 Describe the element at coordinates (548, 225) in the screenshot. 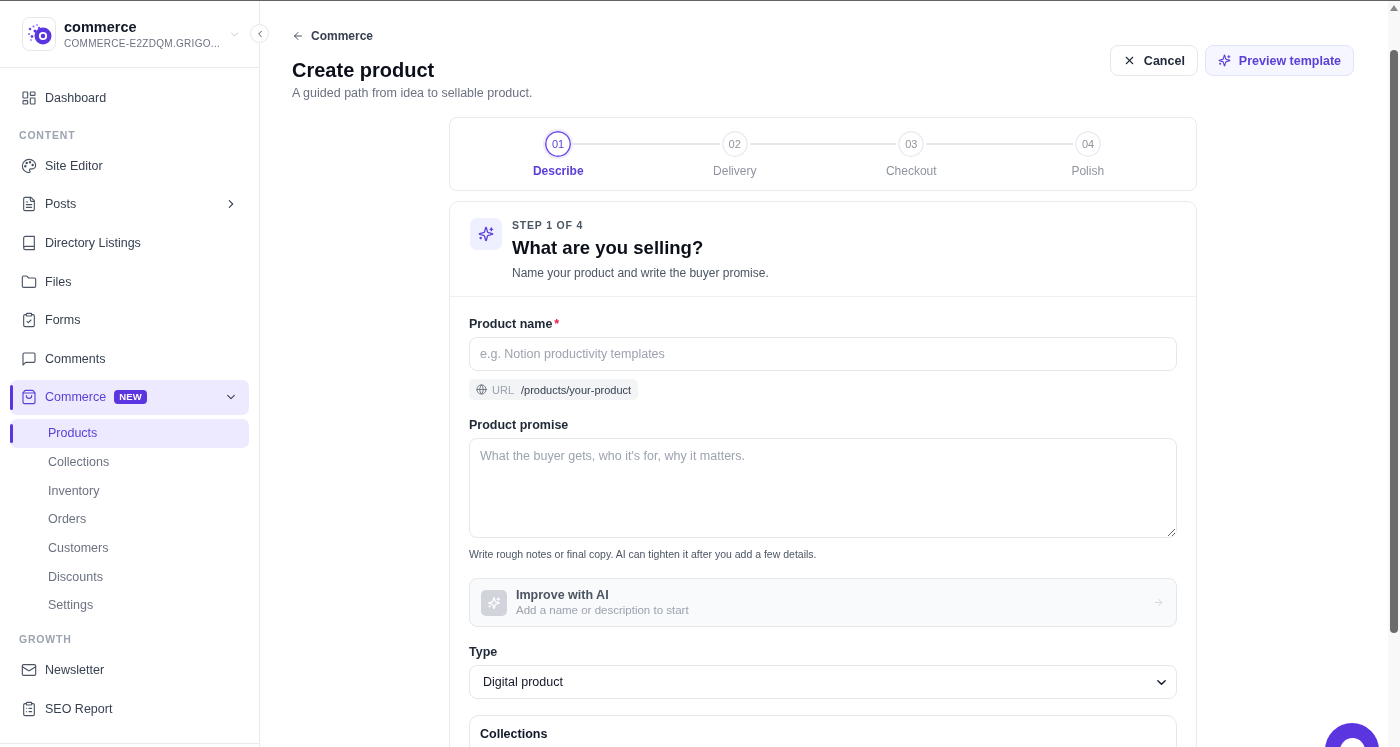

I see `step-eyebrow: STEP 1 OF 4` at that location.